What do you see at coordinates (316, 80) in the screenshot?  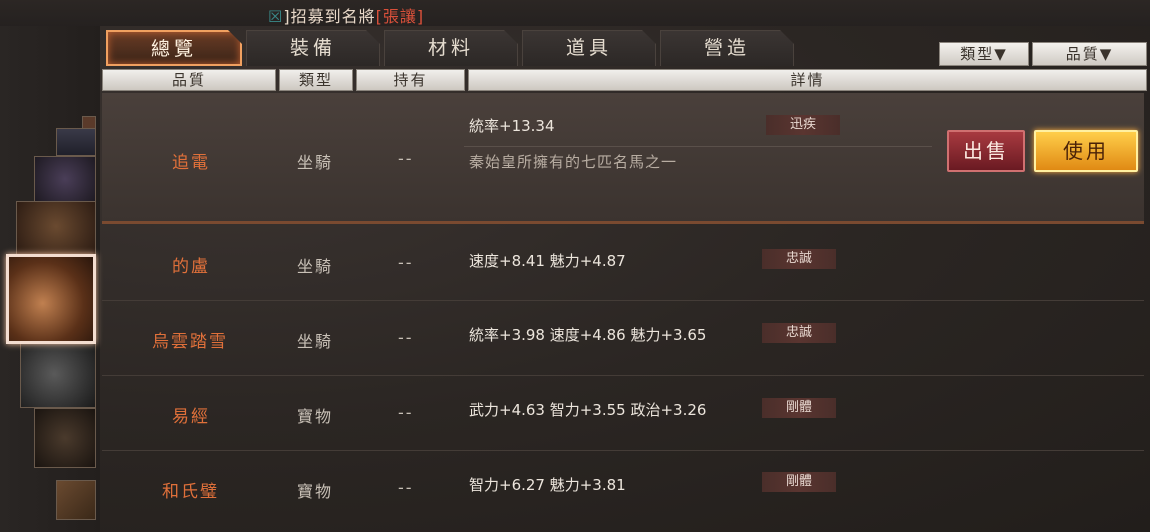 I see `column-header-type: 類型` at bounding box center [316, 80].